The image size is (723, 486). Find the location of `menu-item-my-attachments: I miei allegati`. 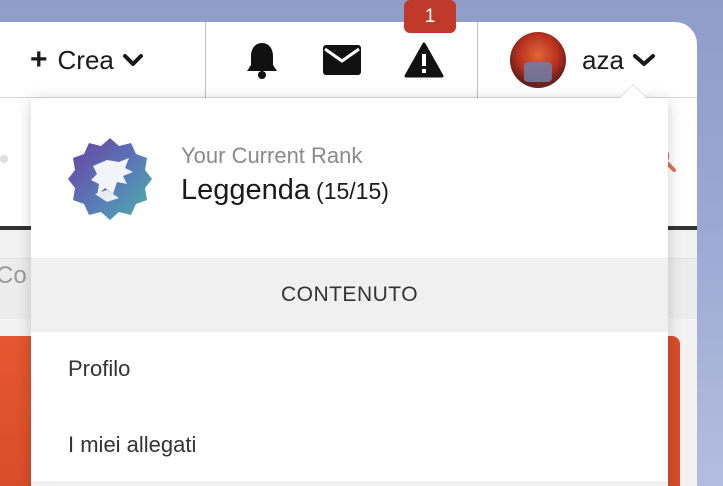

menu-item-my-attachments: I miei allegati is located at coordinates (132, 445).